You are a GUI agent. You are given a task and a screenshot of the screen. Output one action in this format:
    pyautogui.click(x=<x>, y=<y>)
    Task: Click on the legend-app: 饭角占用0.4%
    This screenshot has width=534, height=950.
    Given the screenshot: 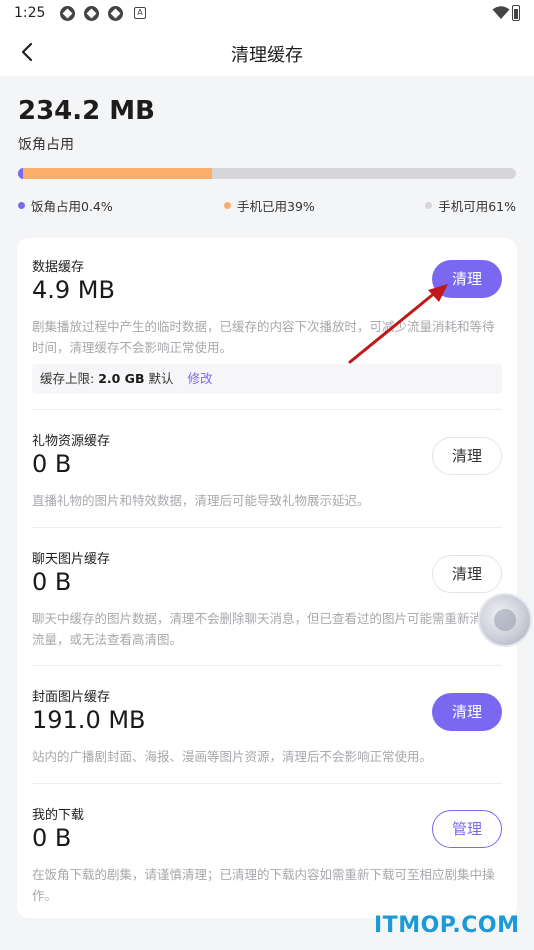 What is the action you would take?
    pyautogui.click(x=65, y=205)
    